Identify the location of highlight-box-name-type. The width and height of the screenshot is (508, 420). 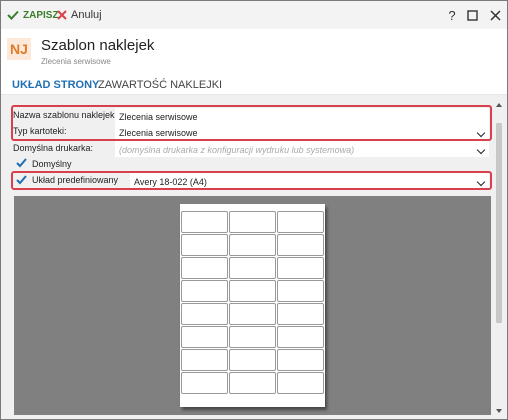
(251, 123).